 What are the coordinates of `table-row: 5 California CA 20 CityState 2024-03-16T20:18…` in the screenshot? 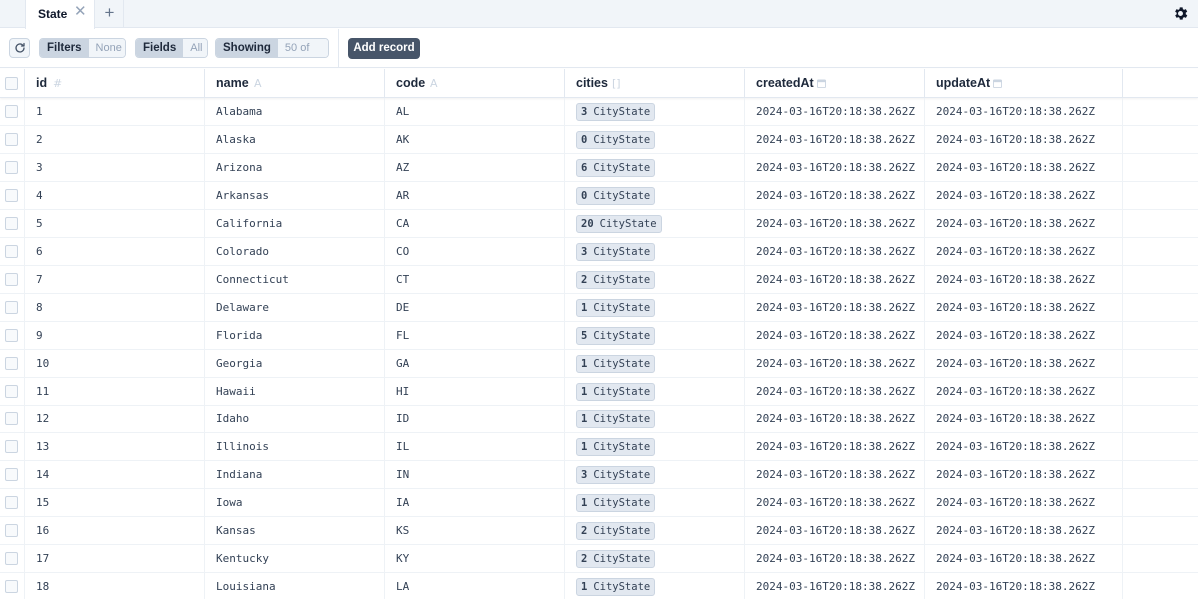 It's located at (599, 223).